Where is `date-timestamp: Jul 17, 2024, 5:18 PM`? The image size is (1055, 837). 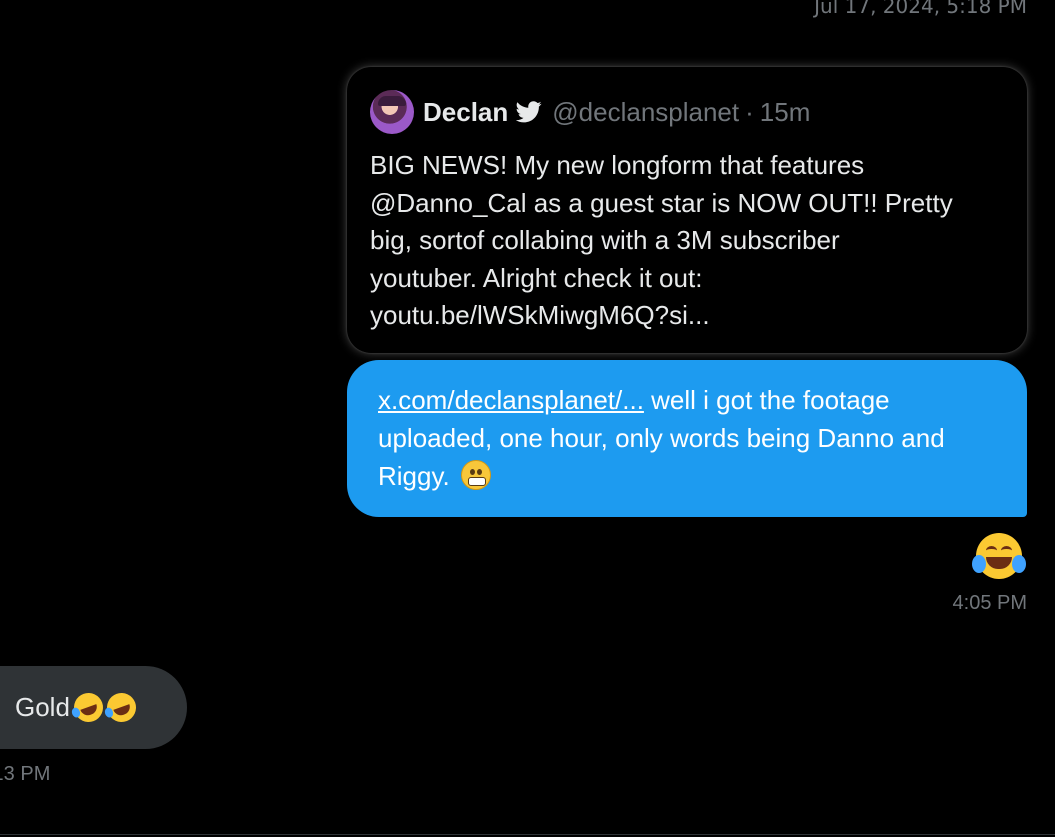
date-timestamp: Jul 17, 2024, 5:18 PM is located at coordinates (920, 9).